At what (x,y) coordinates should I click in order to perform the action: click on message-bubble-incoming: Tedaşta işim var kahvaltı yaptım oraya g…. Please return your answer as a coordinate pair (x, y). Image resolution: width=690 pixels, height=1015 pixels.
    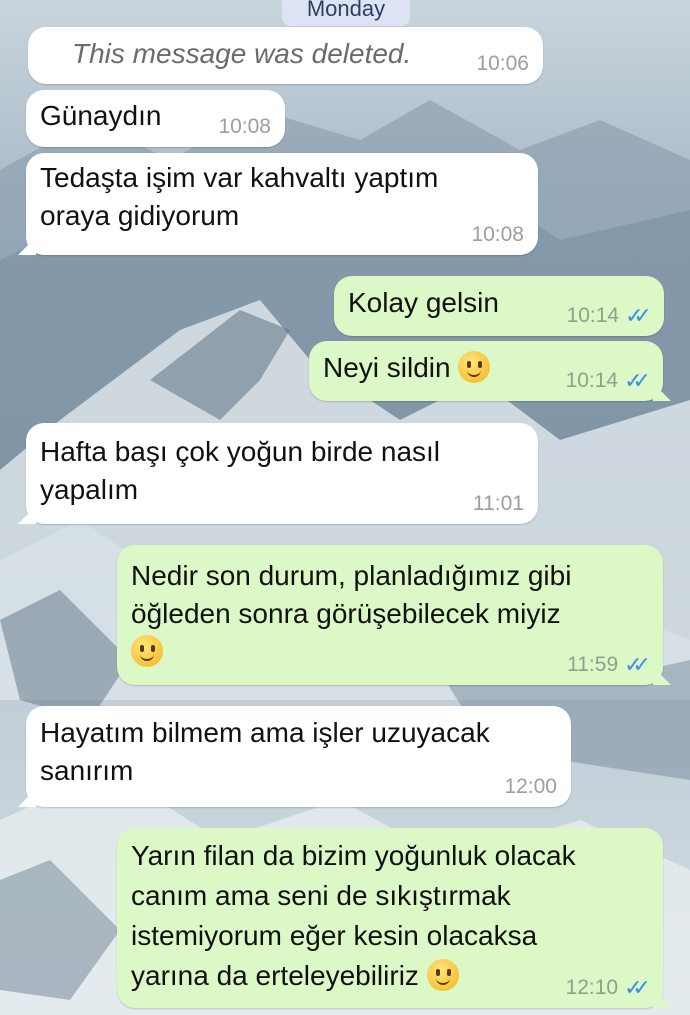
    Looking at the image, I should click on (282, 204).